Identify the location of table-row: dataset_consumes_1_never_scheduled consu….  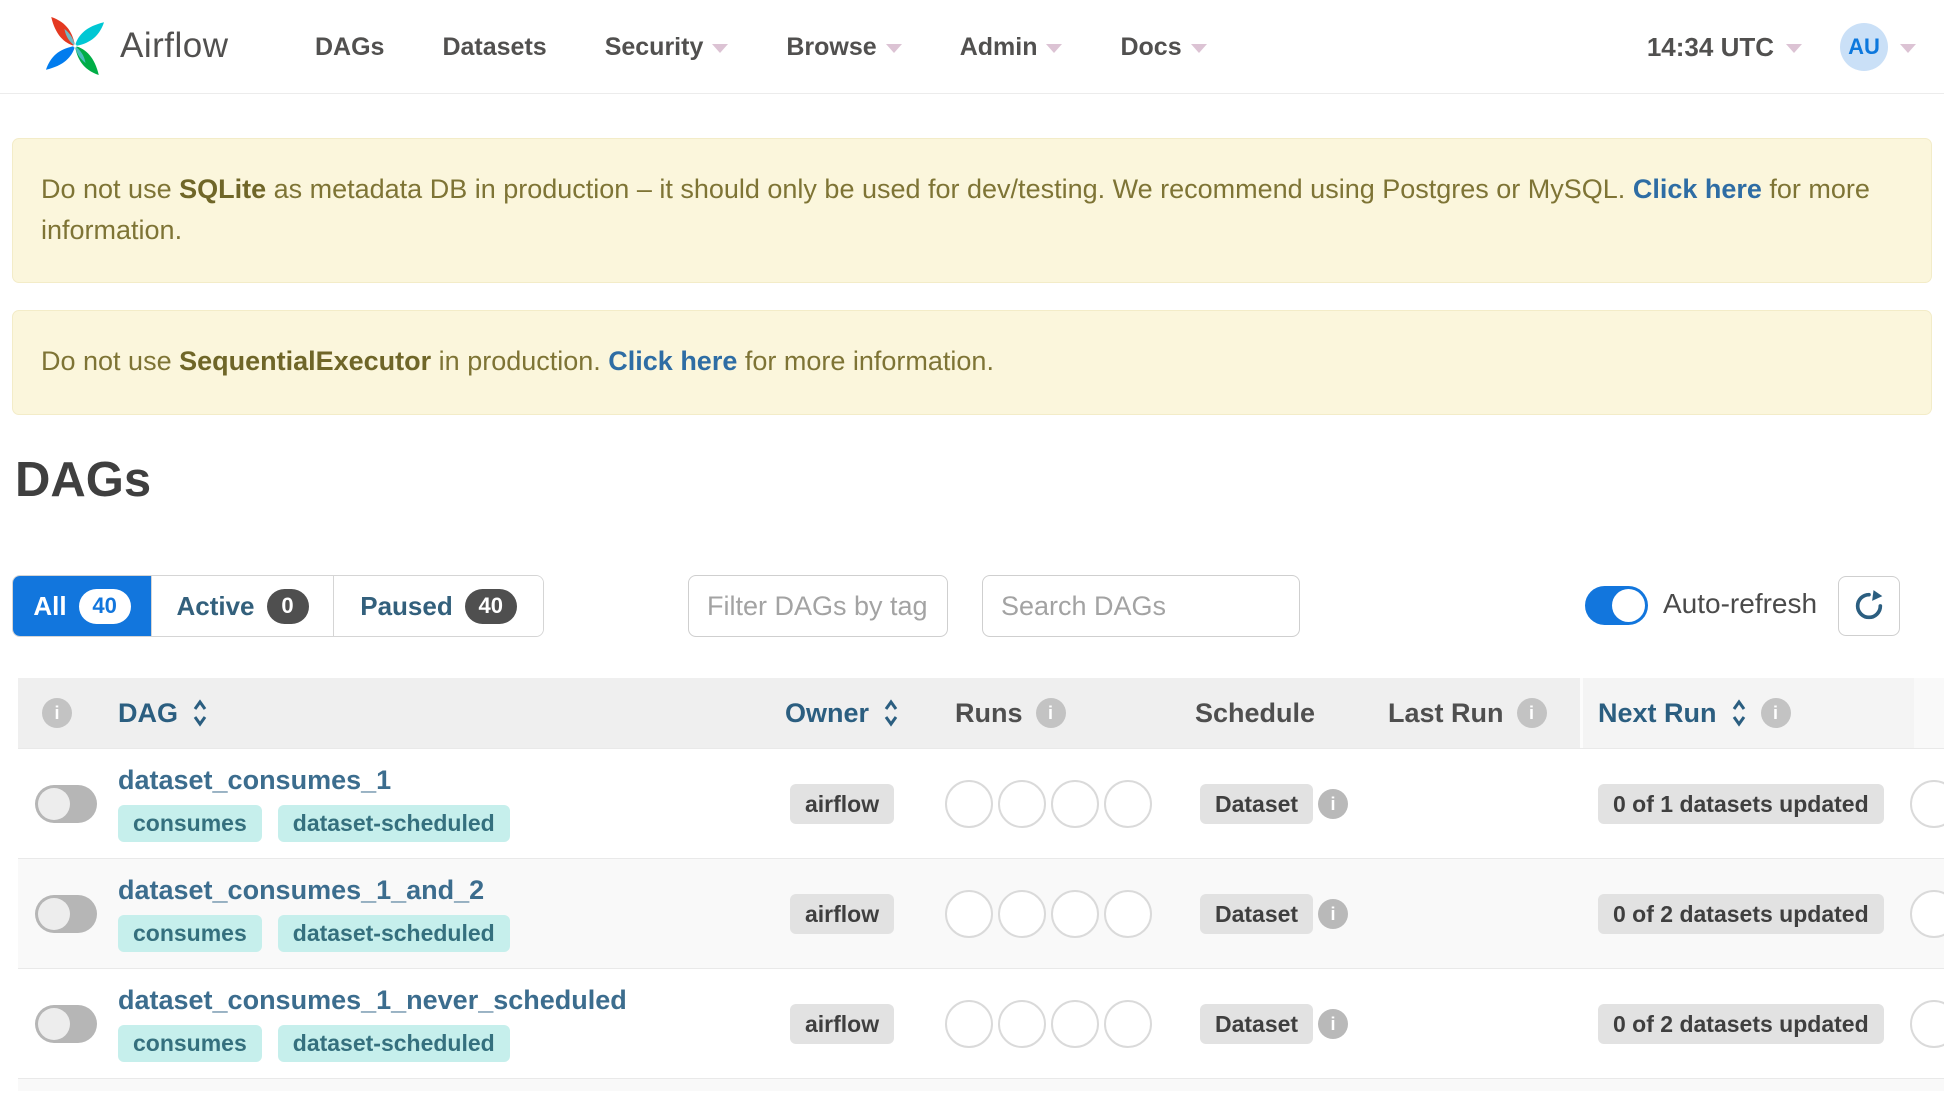
(981, 1023).